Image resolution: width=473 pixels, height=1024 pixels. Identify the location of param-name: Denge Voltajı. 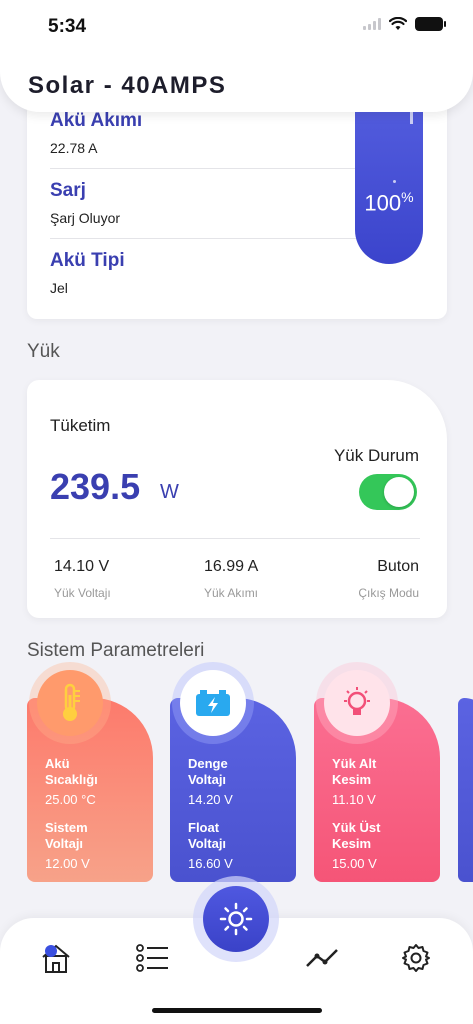
(208, 771).